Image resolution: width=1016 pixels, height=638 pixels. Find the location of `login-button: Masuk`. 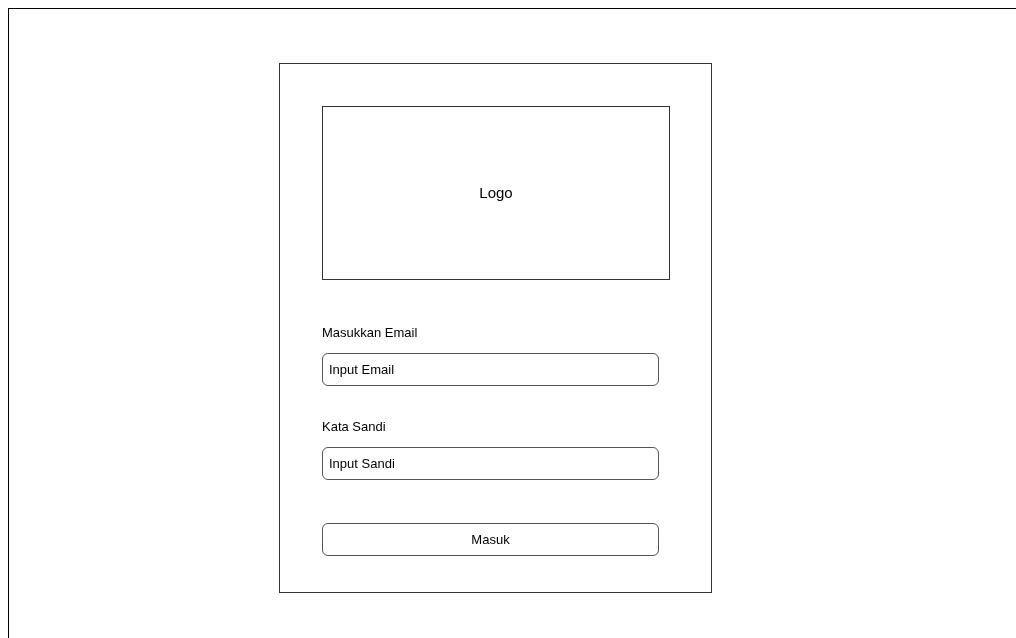

login-button: Masuk is located at coordinates (490, 539).